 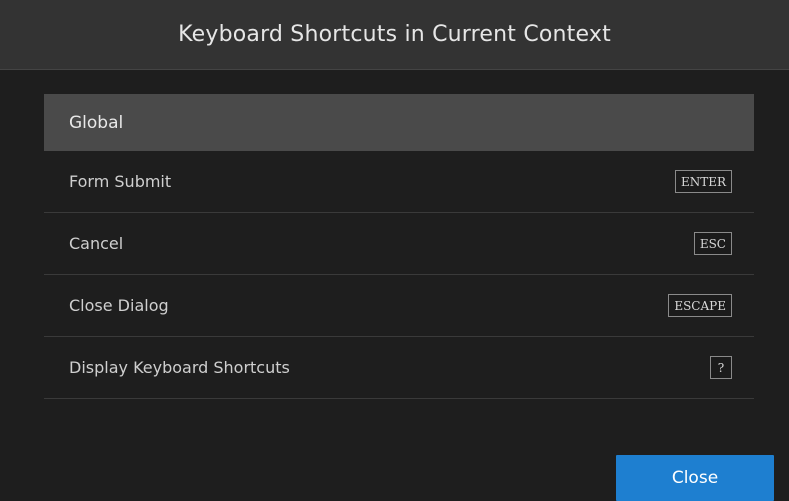 I want to click on shortcut-key: ESCAPE, so click(x=700, y=305).